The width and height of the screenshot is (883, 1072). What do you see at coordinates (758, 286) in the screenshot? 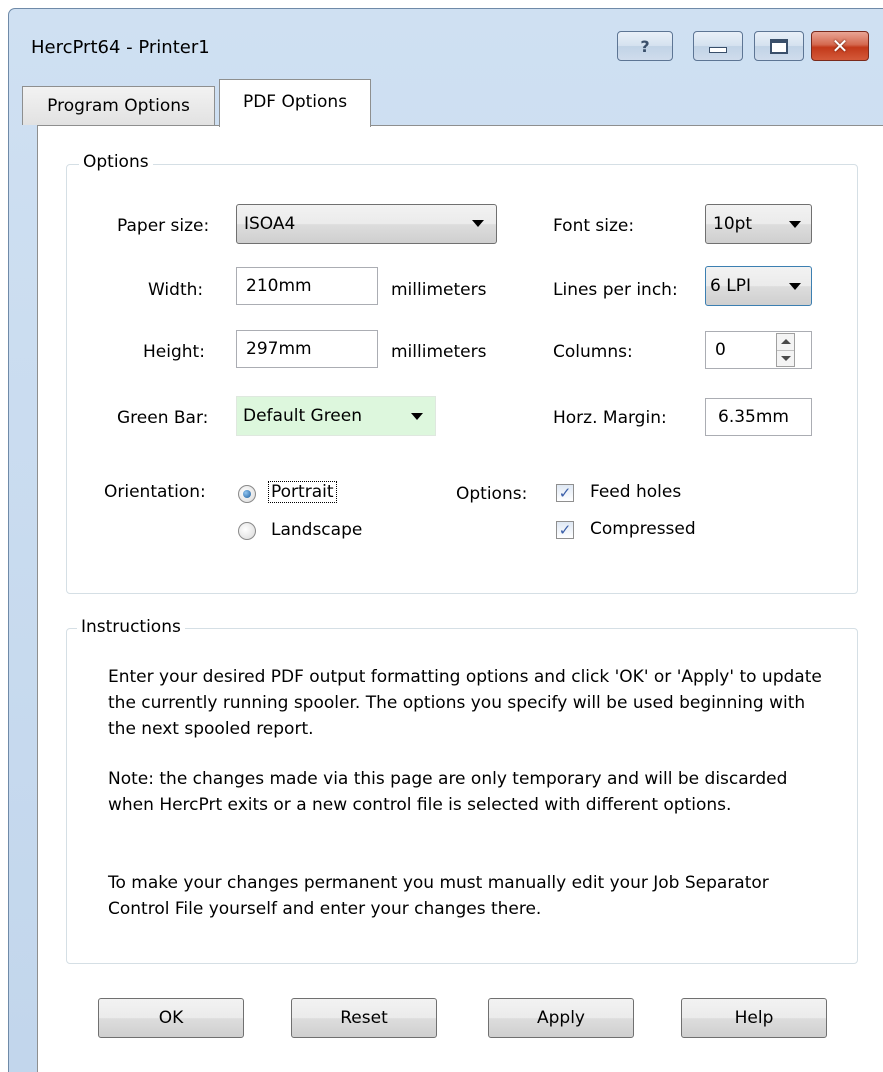
I see `lines-per-inch-select: 6 LPI` at bounding box center [758, 286].